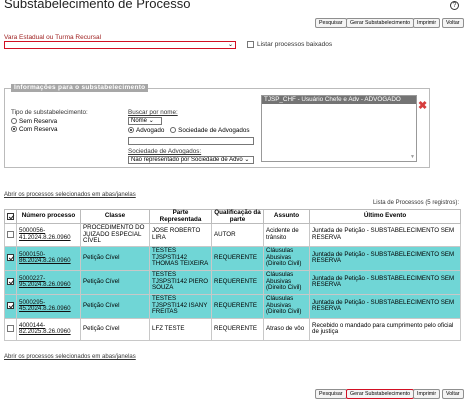 This screenshot has height=401, width=464. Describe the element at coordinates (45, 234) in the screenshot. I see `process-number-link: 5000056-41.2024.8.26.0960` at that location.